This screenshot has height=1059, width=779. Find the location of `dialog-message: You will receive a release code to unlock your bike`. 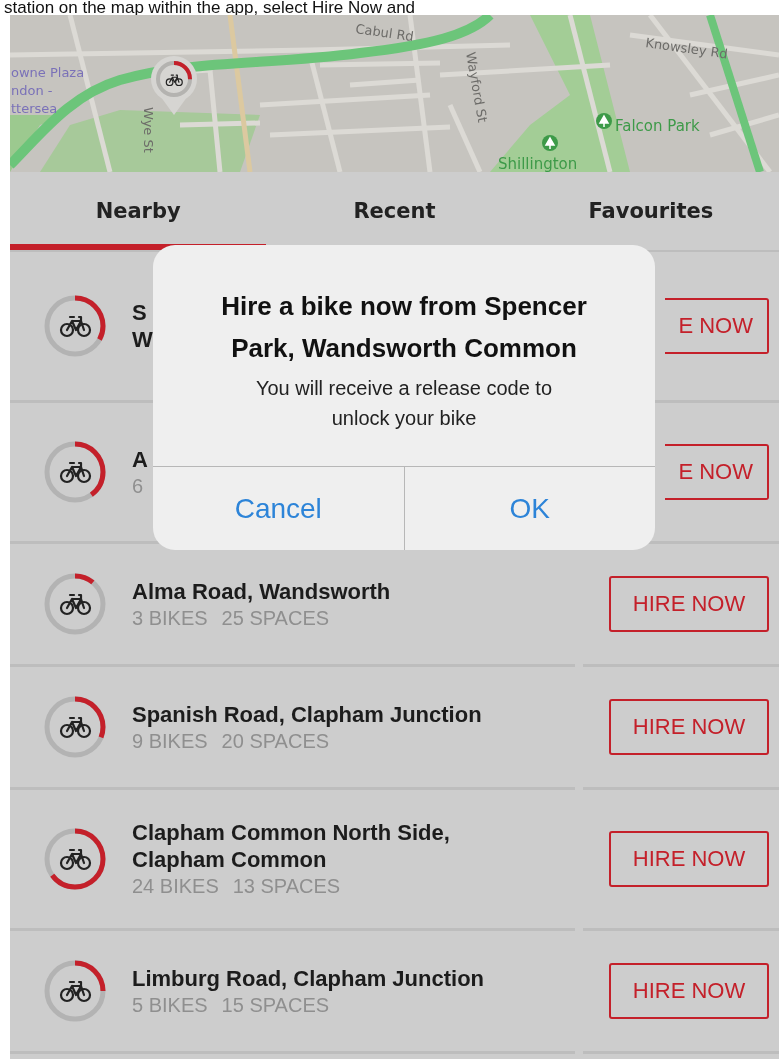

dialog-message: You will receive a release code to unlock your bike is located at coordinates (404, 403).